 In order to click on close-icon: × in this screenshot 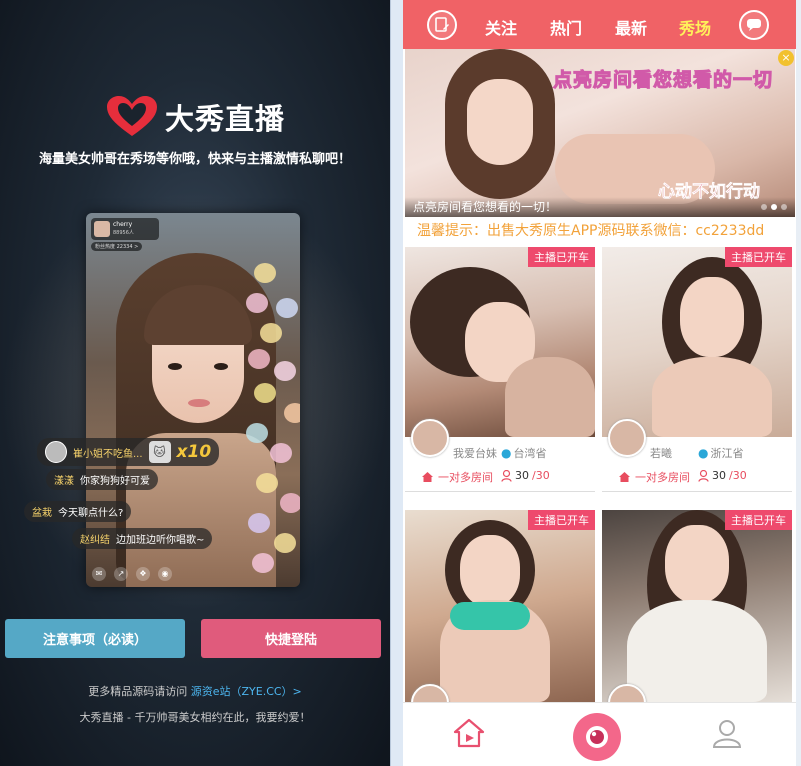, I will do `click(786, 58)`.